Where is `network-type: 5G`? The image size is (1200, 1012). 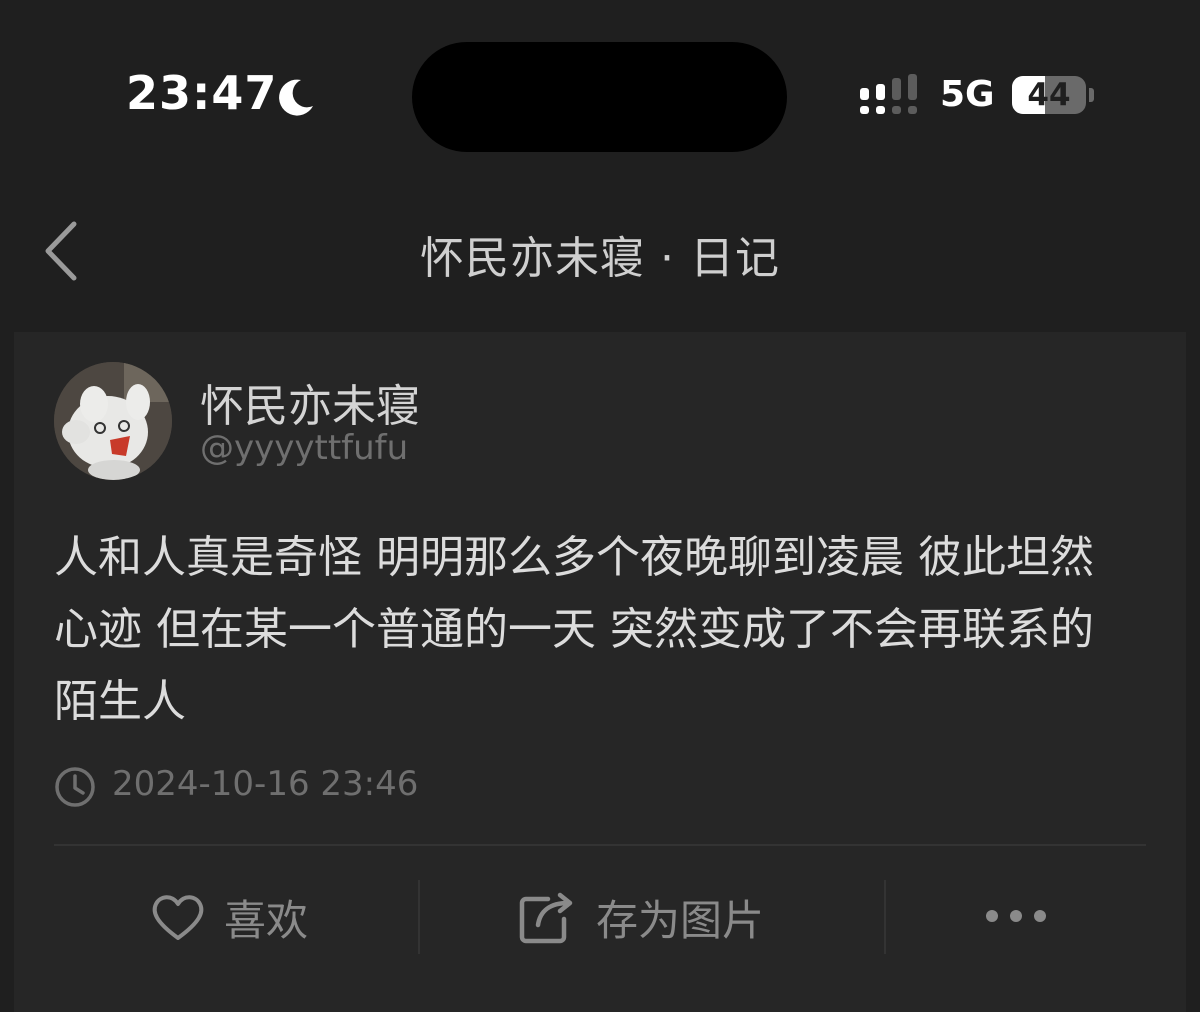 network-type: 5G is located at coordinates (967, 94).